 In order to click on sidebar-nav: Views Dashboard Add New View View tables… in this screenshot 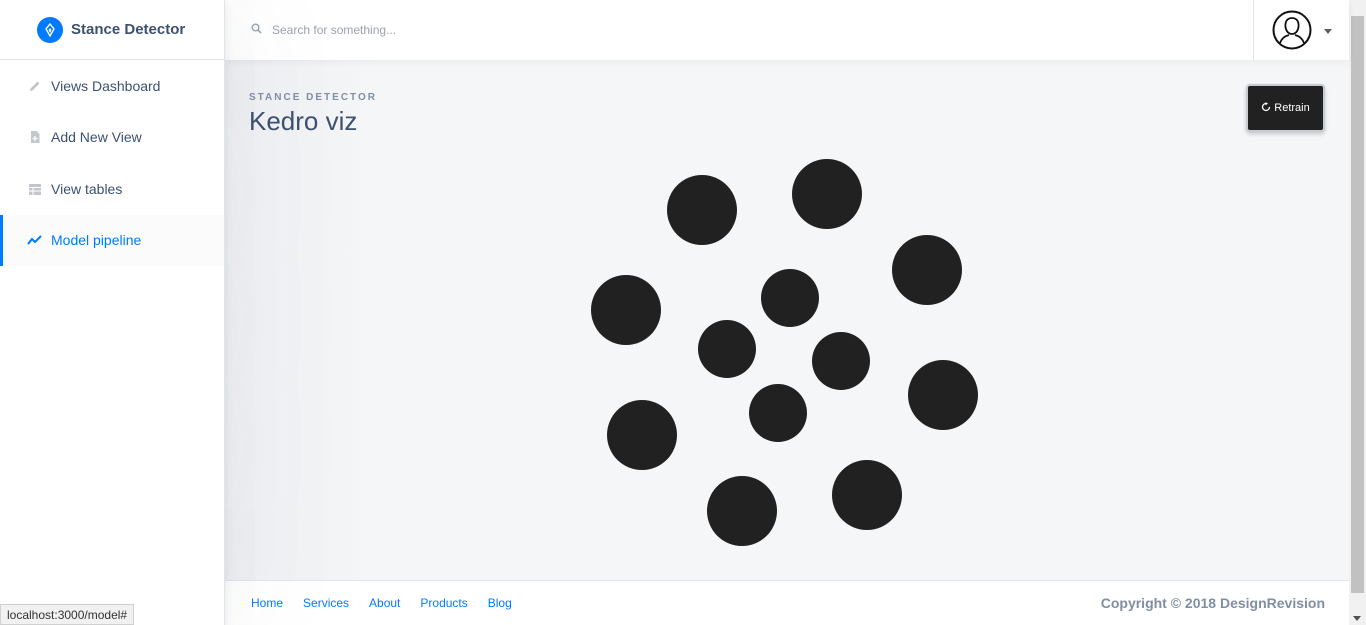, I will do `click(112, 163)`.